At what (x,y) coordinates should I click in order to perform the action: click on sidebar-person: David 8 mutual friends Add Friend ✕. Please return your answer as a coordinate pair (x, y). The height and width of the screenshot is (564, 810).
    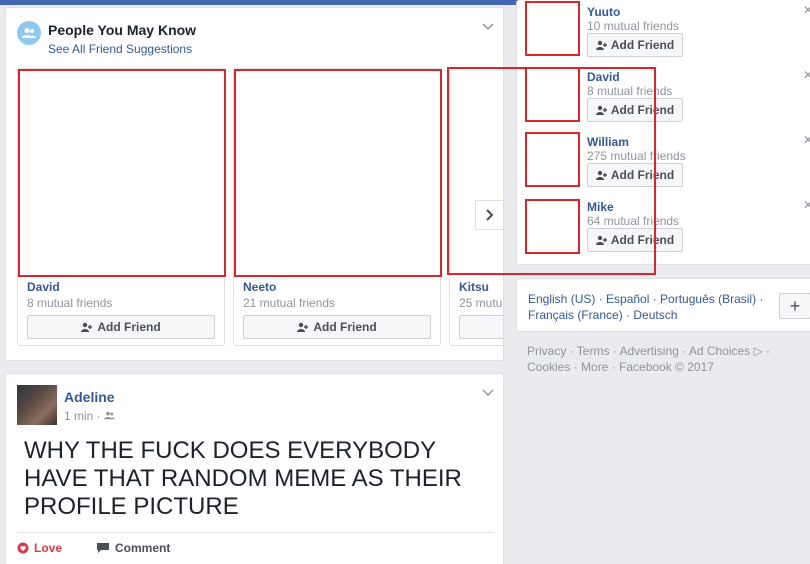
    Looking at the image, I should click on (663, 96).